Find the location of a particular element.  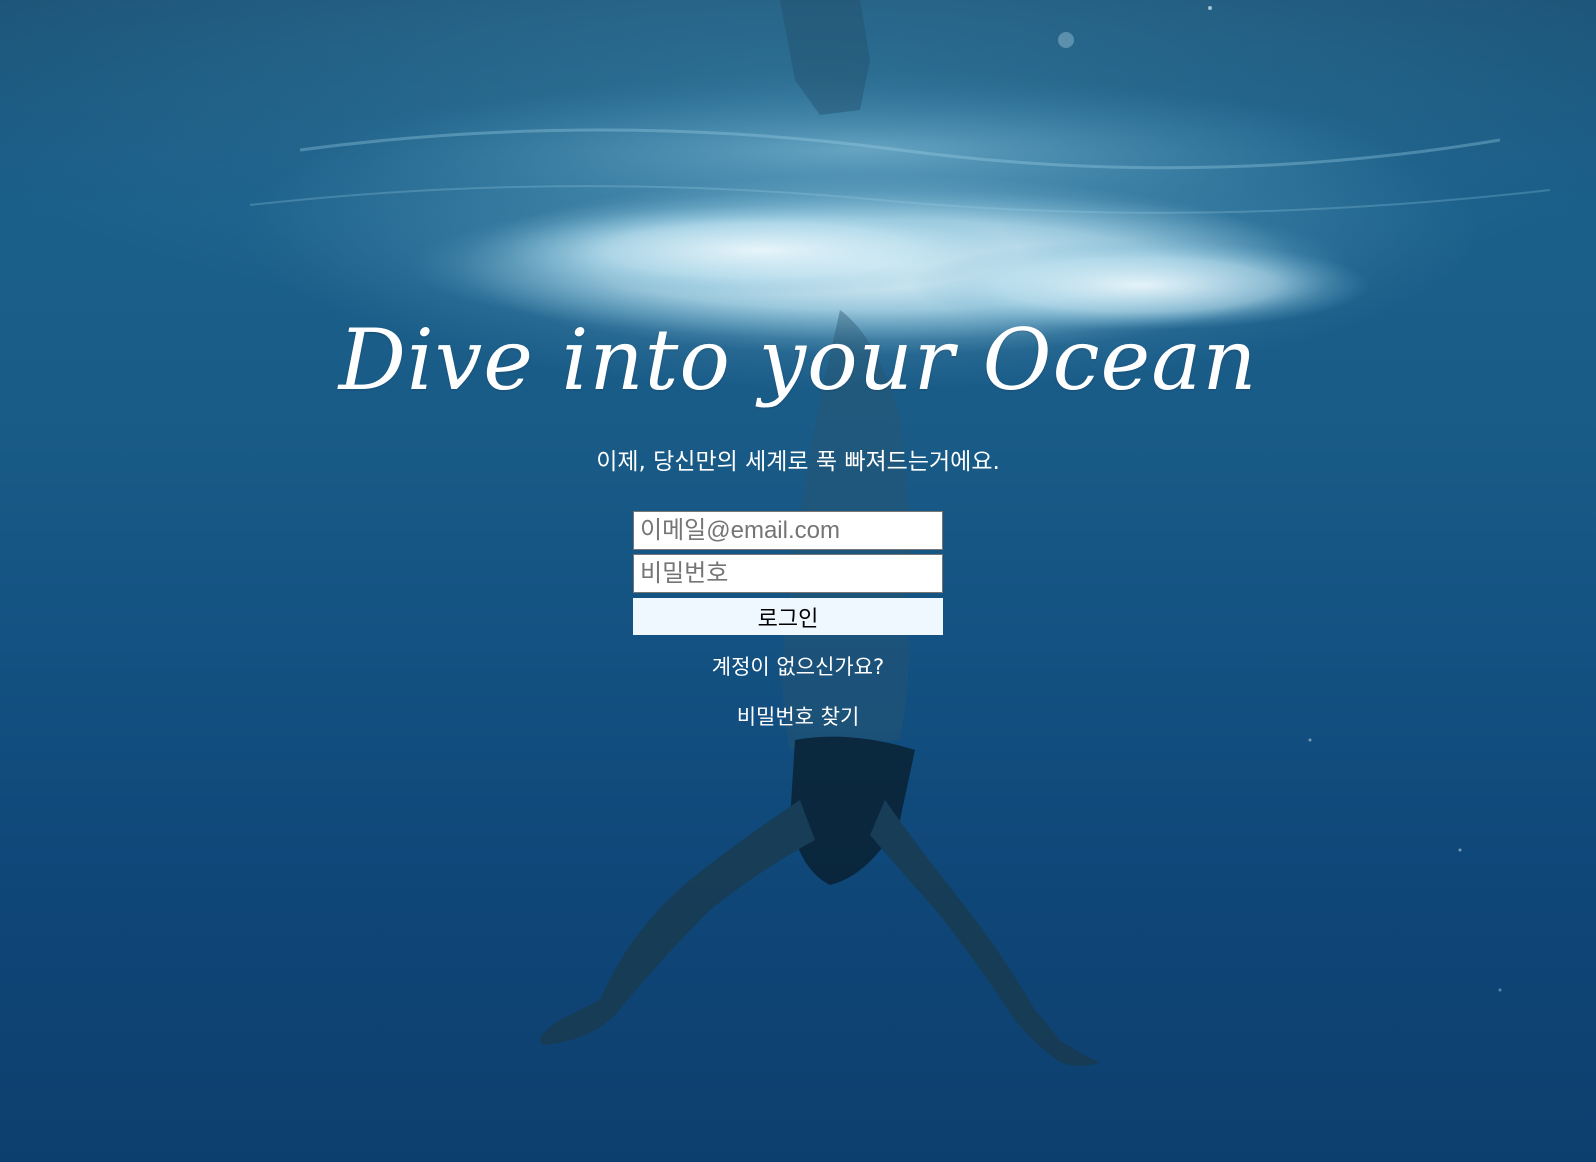

hero-subtitle: 이제, 당신만의 세계로 푹 빠져드는거에요. is located at coordinates (798, 462).